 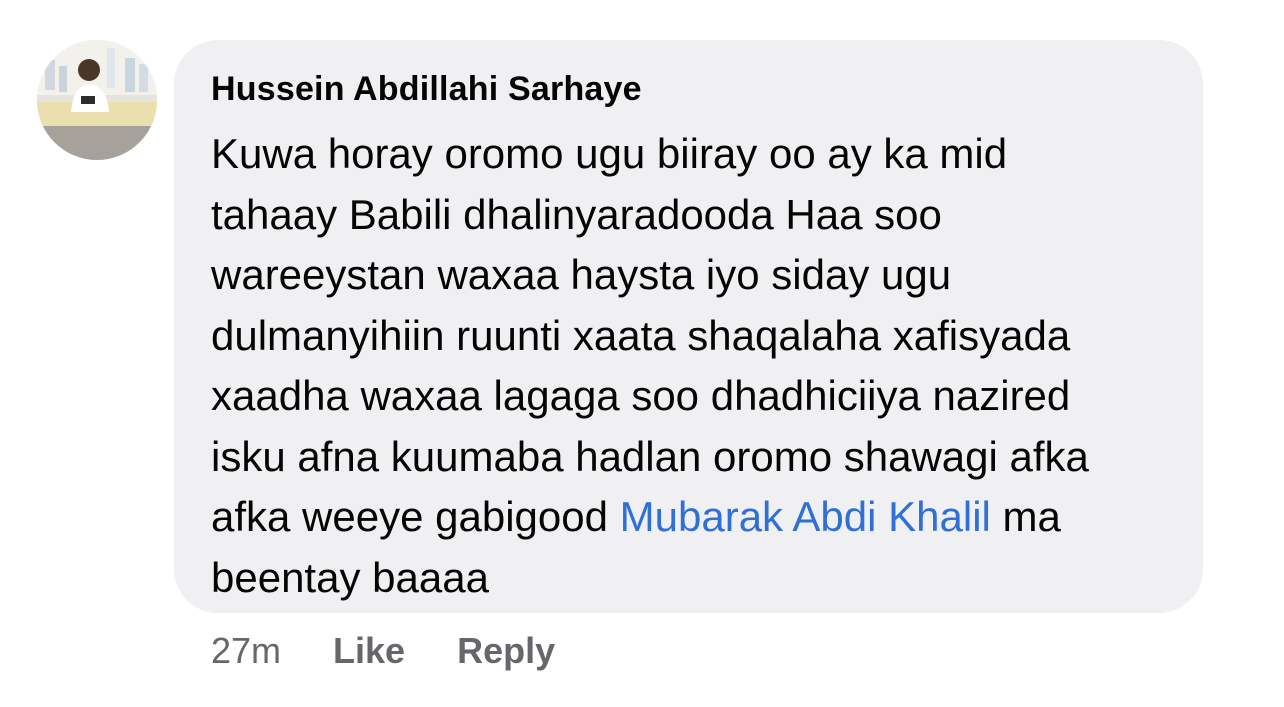 What do you see at coordinates (369, 651) in the screenshot?
I see `like-button: Like` at bounding box center [369, 651].